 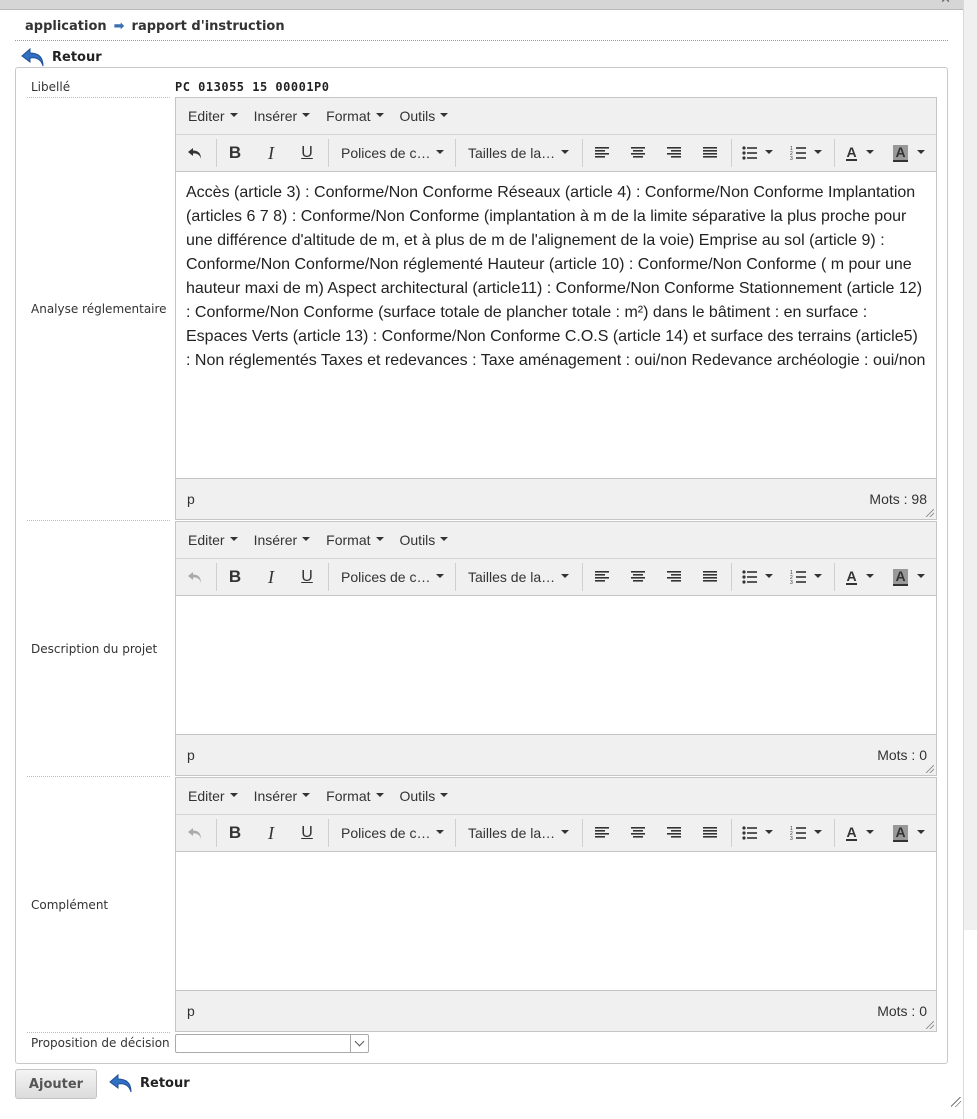 I want to click on text-color-icon: A, so click(x=851, y=576).